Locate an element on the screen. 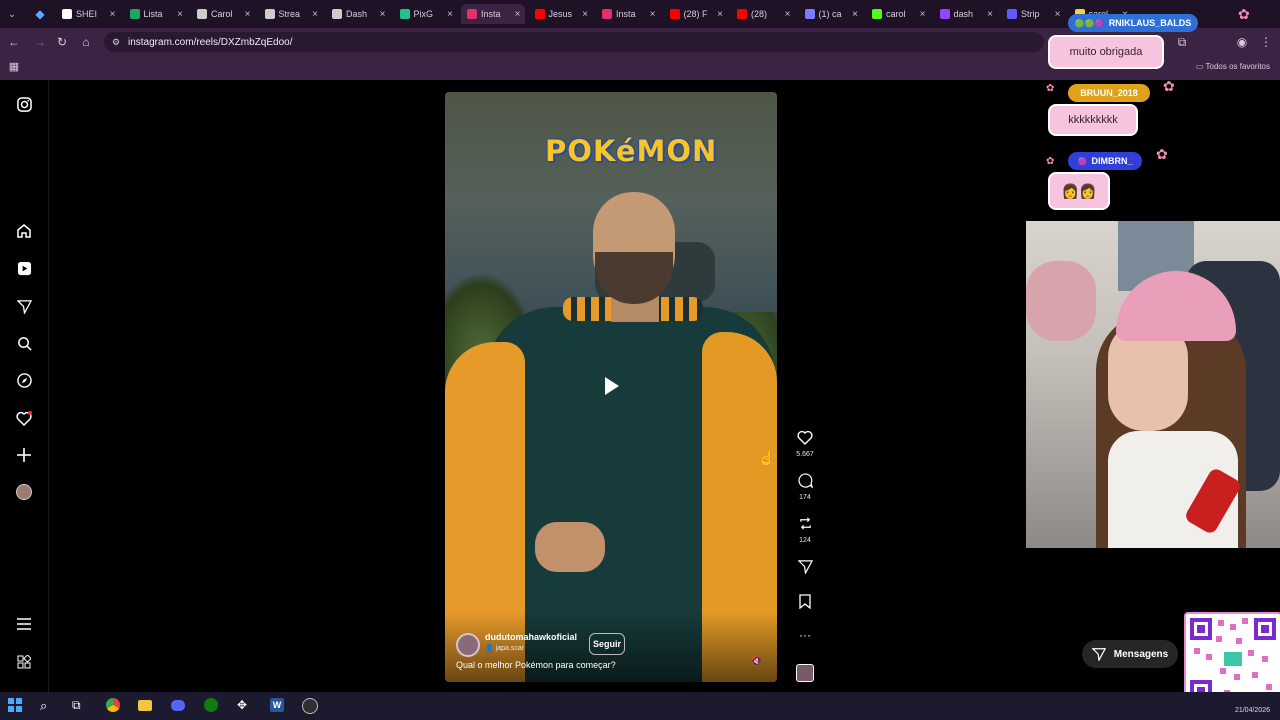 The width and height of the screenshot is (1280, 720). reload-icon: ↻ is located at coordinates (62, 42).